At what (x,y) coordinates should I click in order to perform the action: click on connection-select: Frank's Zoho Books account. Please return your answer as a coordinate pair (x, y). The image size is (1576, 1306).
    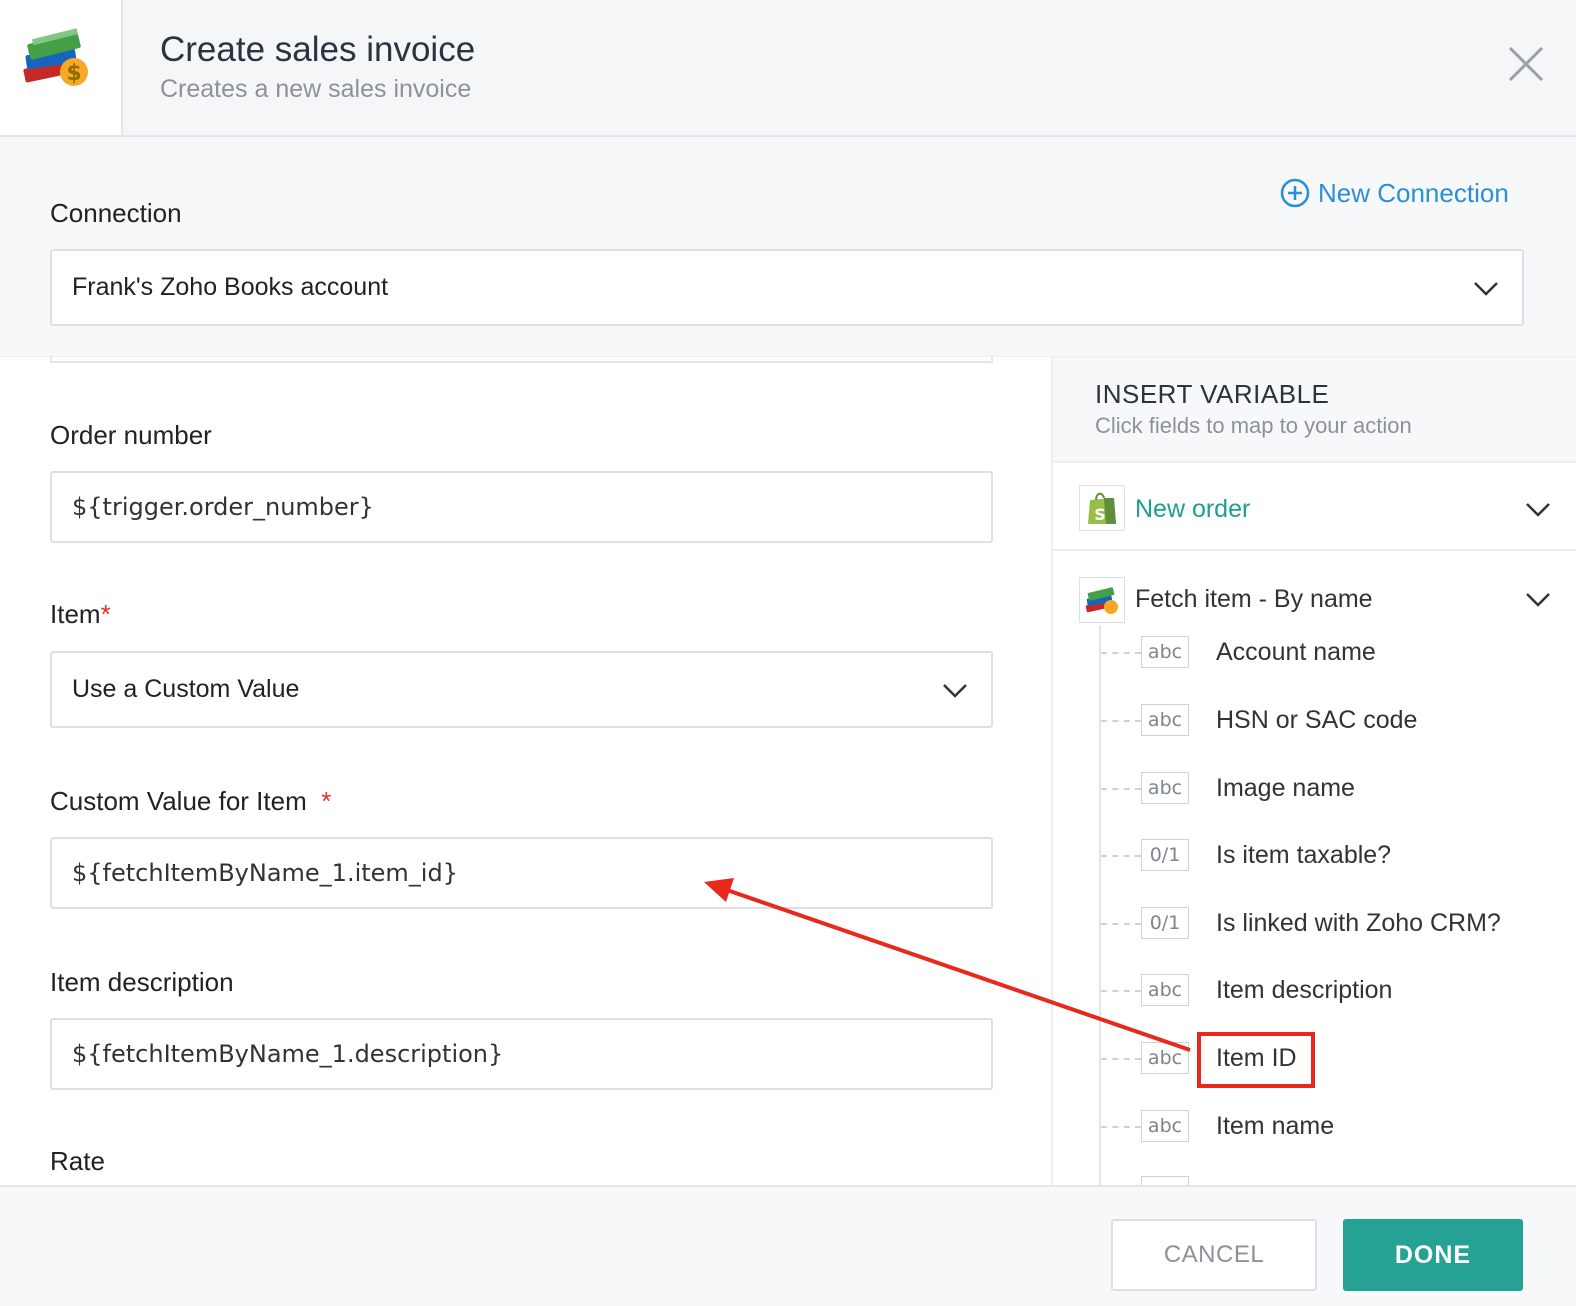
    Looking at the image, I should click on (787, 287).